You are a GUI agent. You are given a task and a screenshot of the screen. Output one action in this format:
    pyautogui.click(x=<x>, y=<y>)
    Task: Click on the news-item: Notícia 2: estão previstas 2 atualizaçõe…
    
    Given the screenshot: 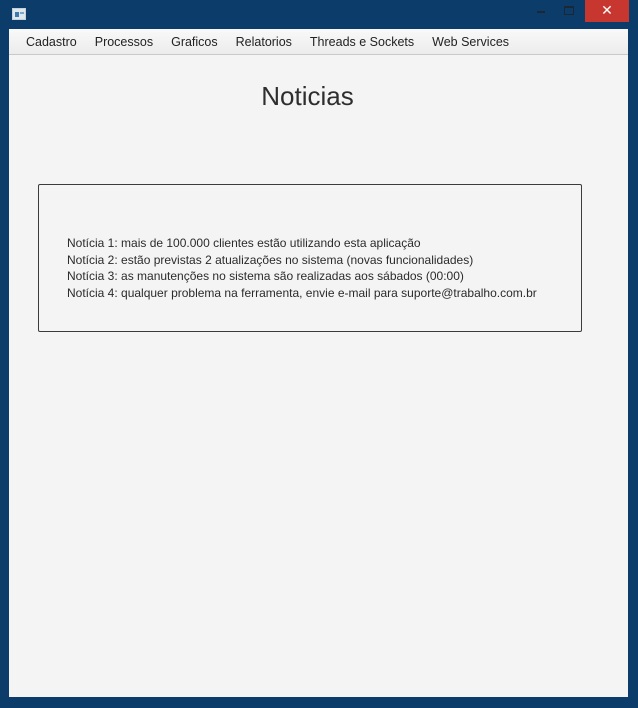 What is the action you would take?
    pyautogui.click(x=270, y=259)
    